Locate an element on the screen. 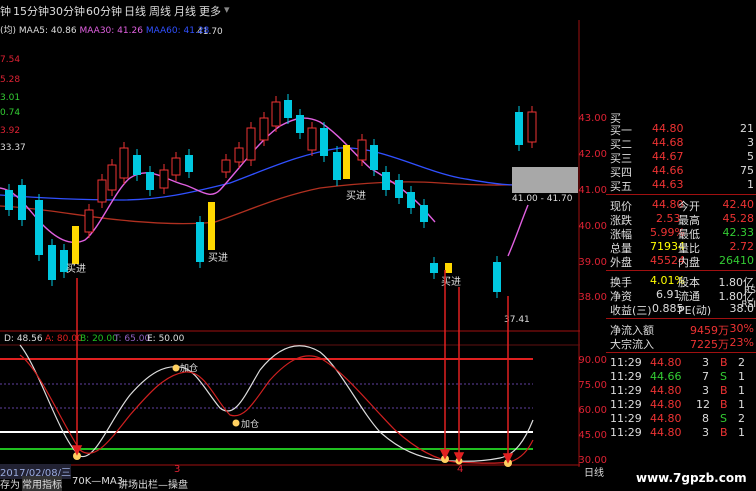 The height and width of the screenshot is (491, 756). left-price-33: 33.37 is located at coordinates (13, 148).